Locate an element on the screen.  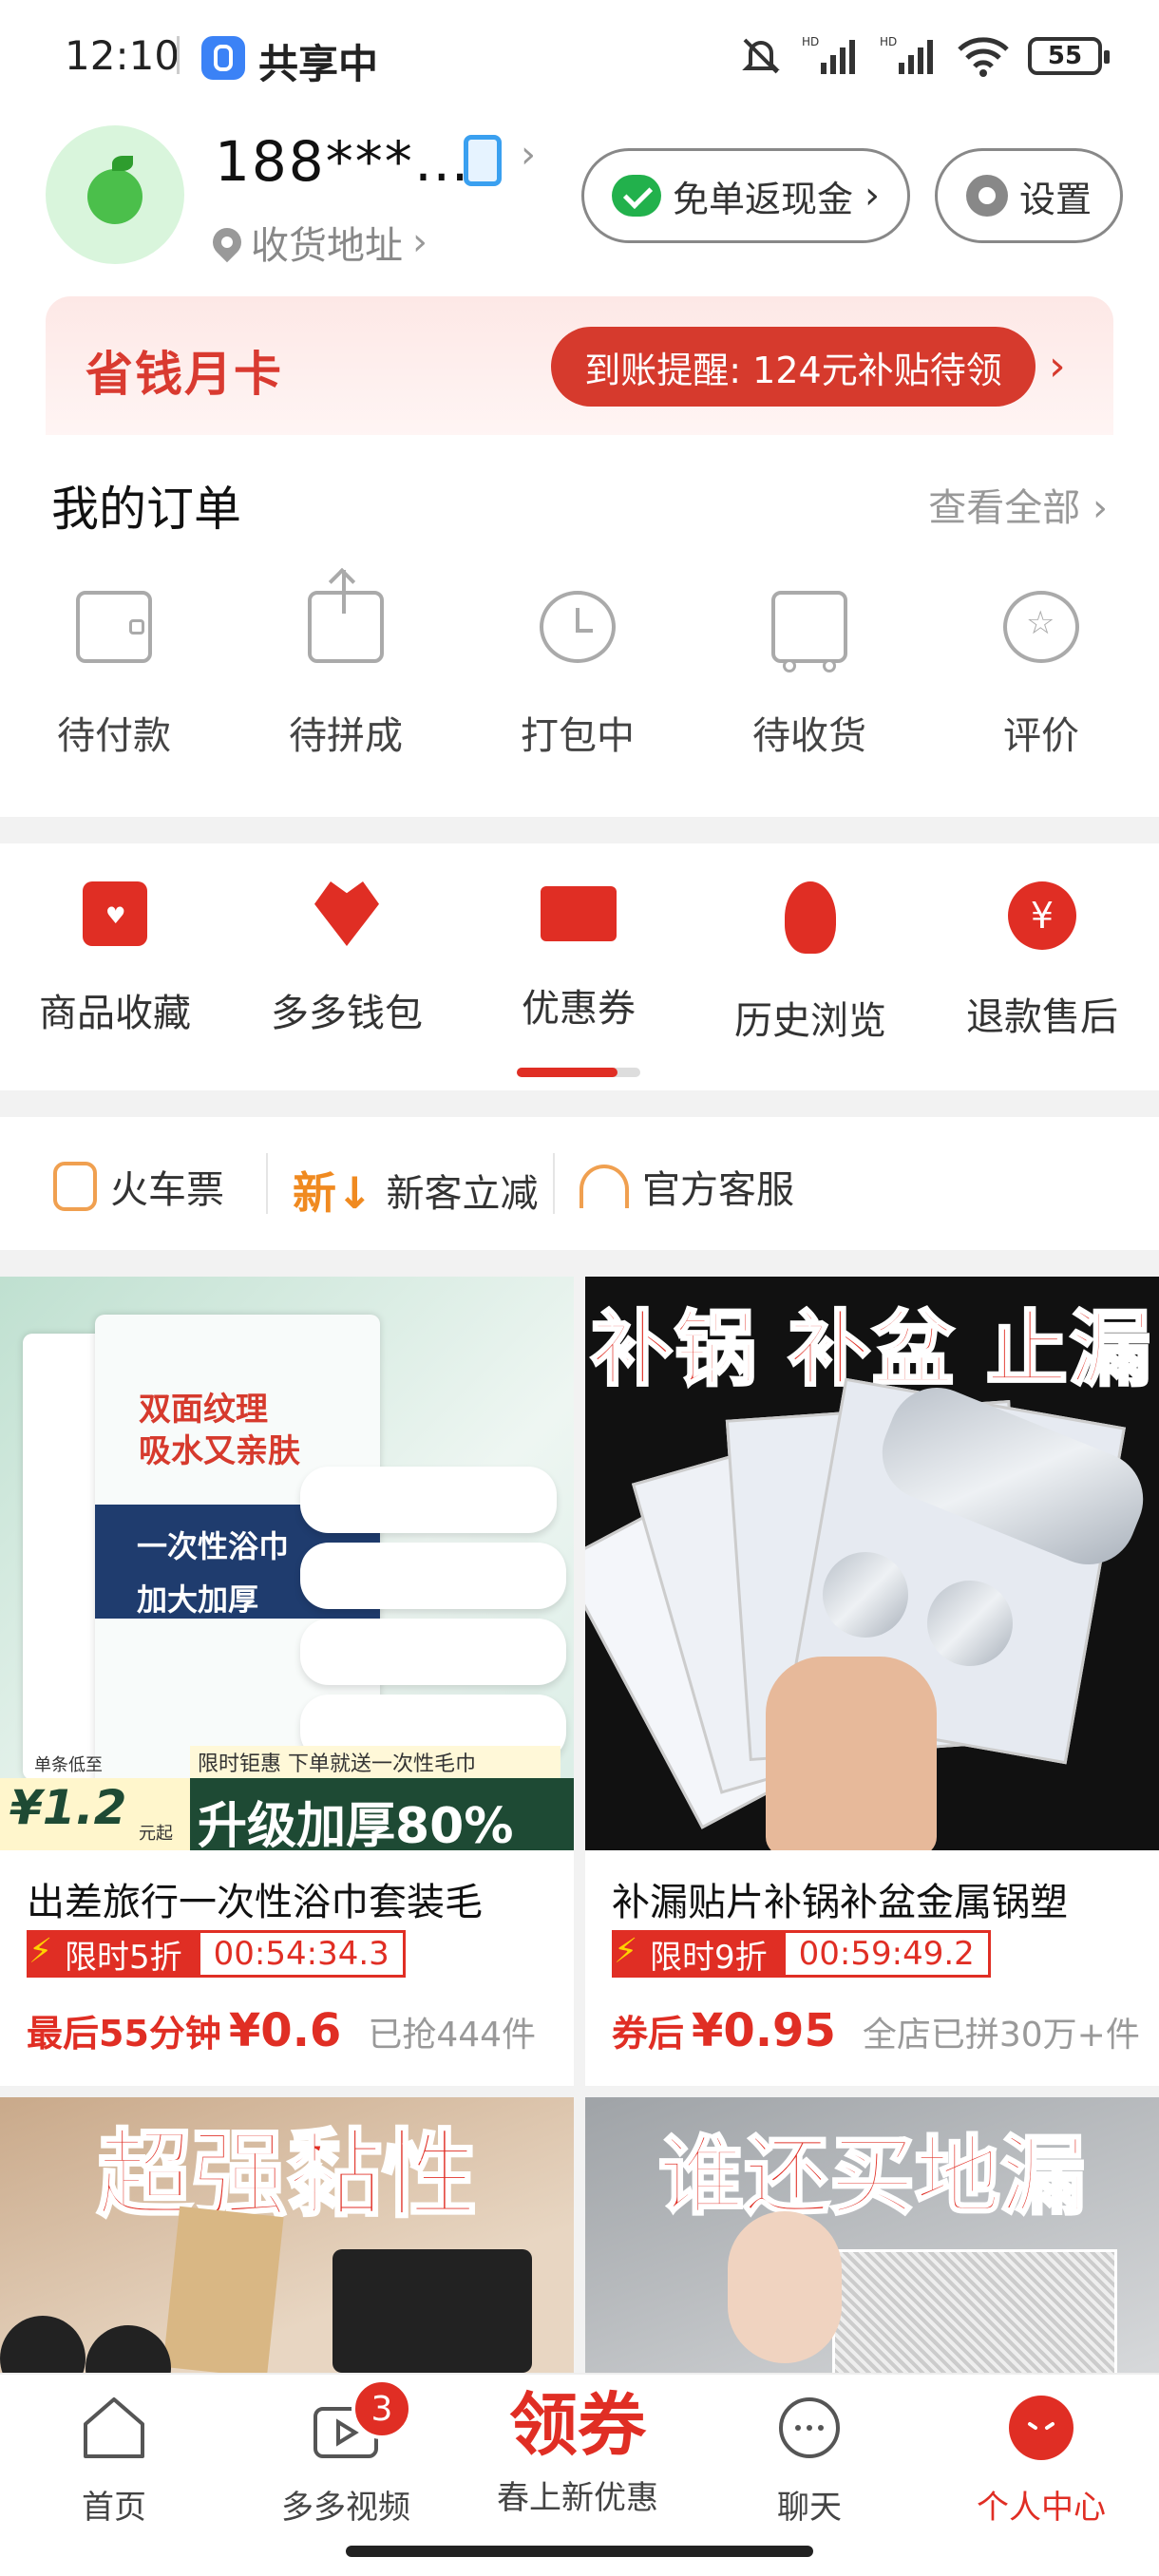
share-box-icon is located at coordinates (346, 615).